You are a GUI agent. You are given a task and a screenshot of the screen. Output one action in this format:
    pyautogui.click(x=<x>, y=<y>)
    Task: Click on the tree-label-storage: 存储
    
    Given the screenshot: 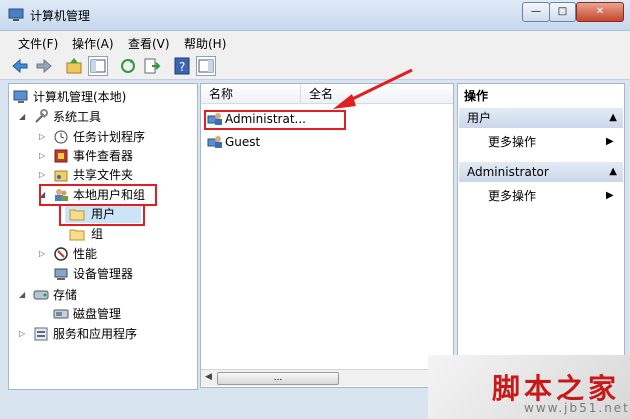 What is the action you would take?
    pyautogui.click(x=65, y=295)
    